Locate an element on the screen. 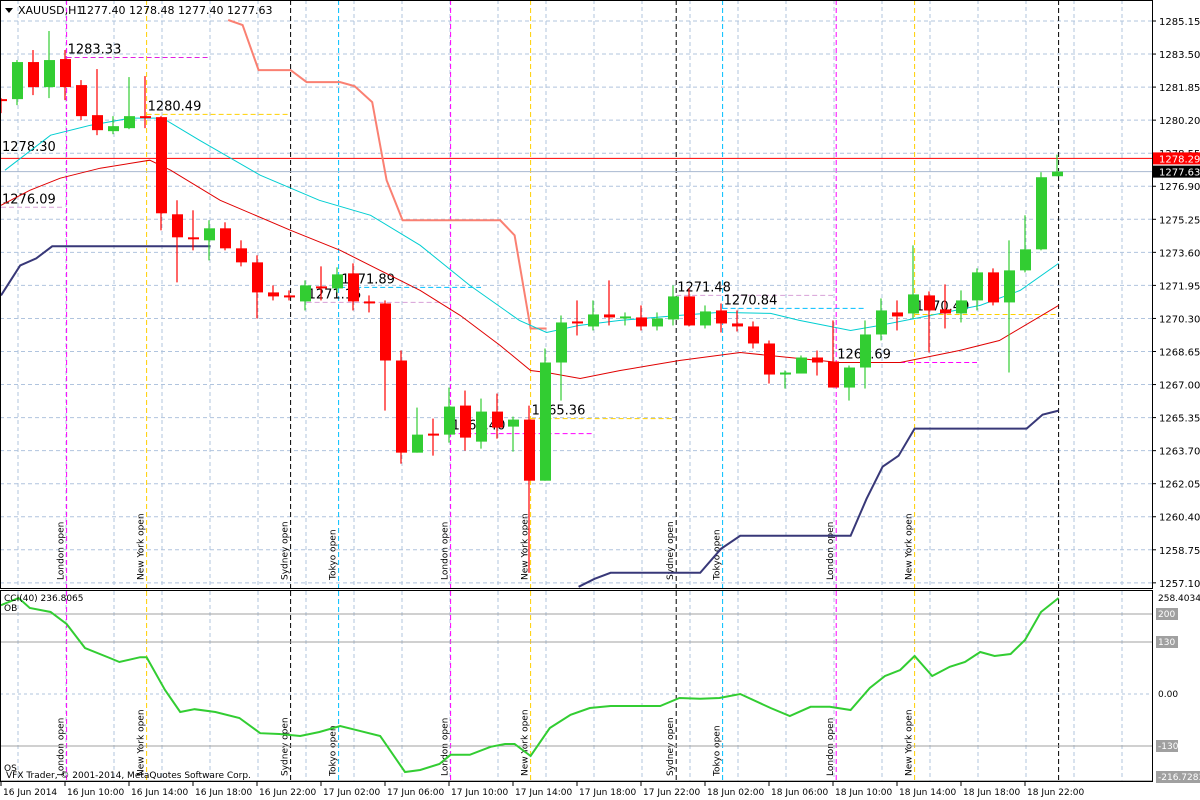 The width and height of the screenshot is (1200, 800). cci-tick-label: 130 is located at coordinates (1166, 643).